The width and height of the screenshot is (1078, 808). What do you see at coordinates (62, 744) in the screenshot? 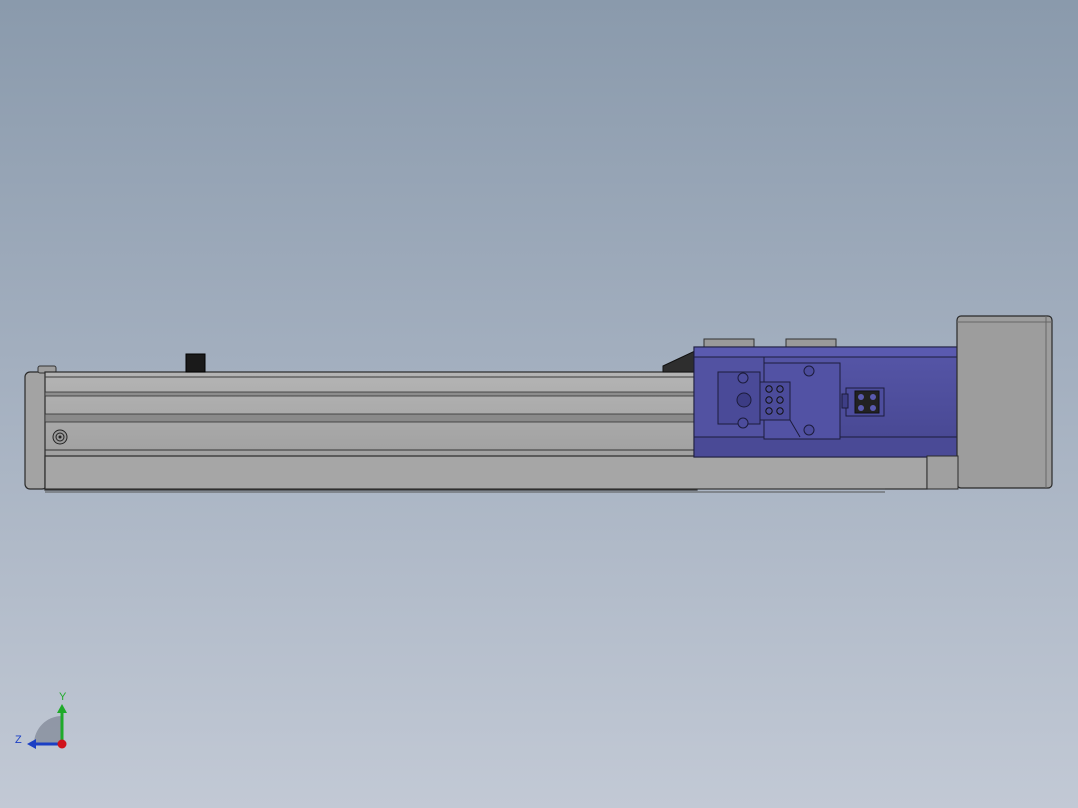
I see `origin-icon` at bounding box center [62, 744].